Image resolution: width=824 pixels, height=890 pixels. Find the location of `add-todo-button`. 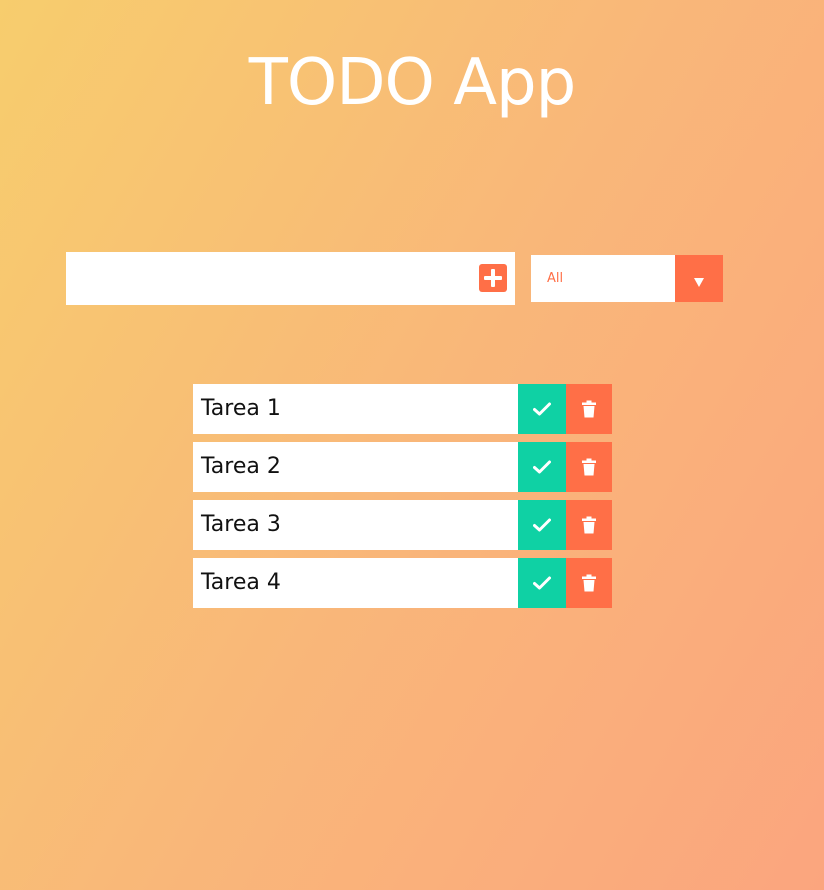

add-todo-button is located at coordinates (493, 278).